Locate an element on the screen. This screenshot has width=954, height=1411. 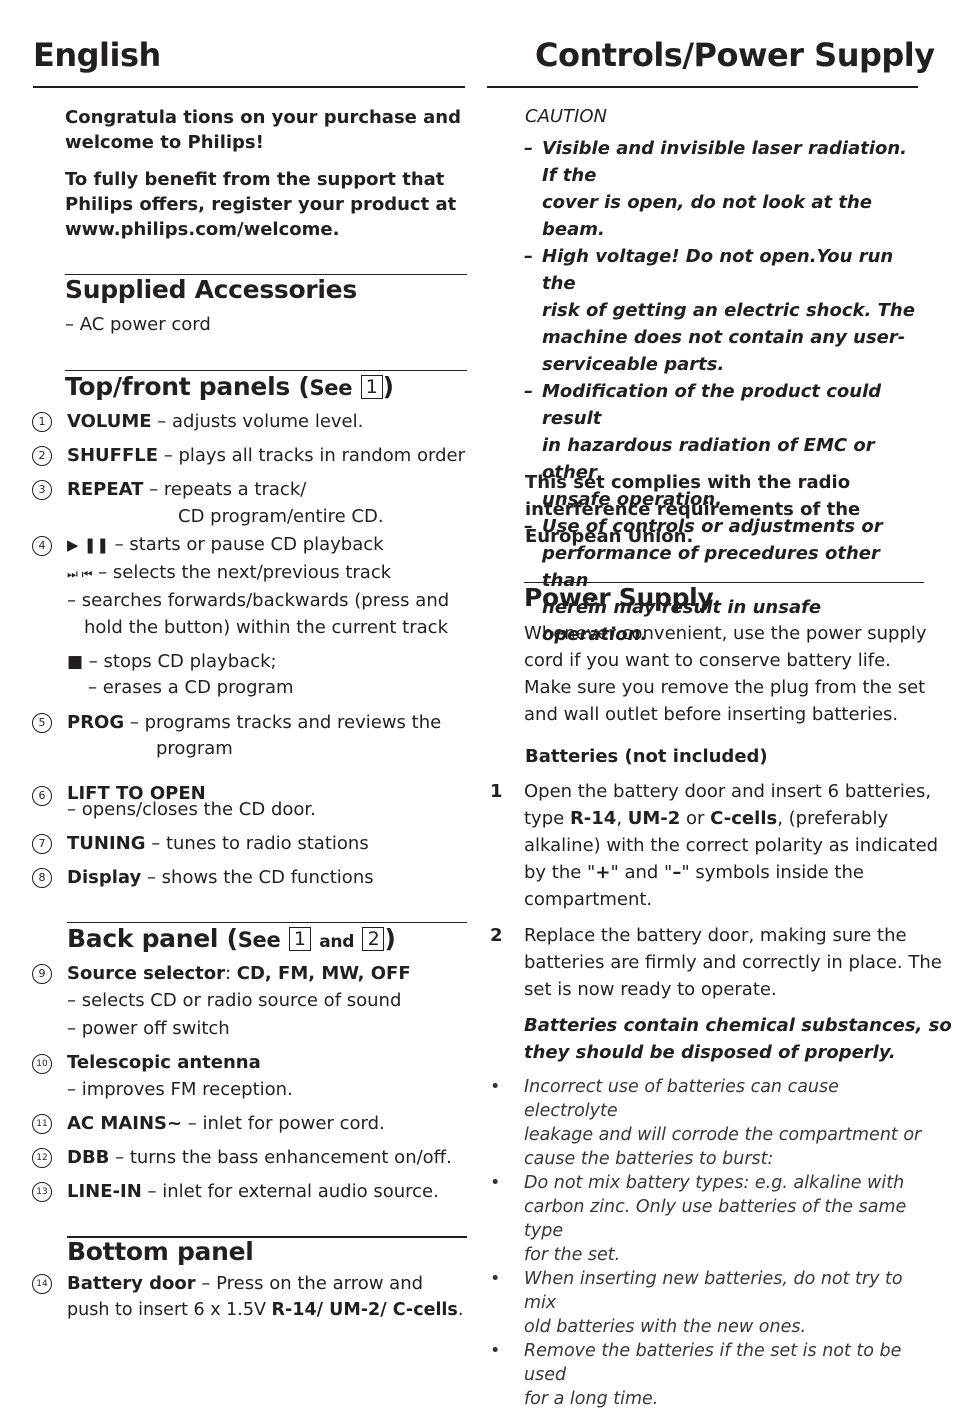
control-desc-cont: – opens/closes the CD door. is located at coordinates (191, 809).